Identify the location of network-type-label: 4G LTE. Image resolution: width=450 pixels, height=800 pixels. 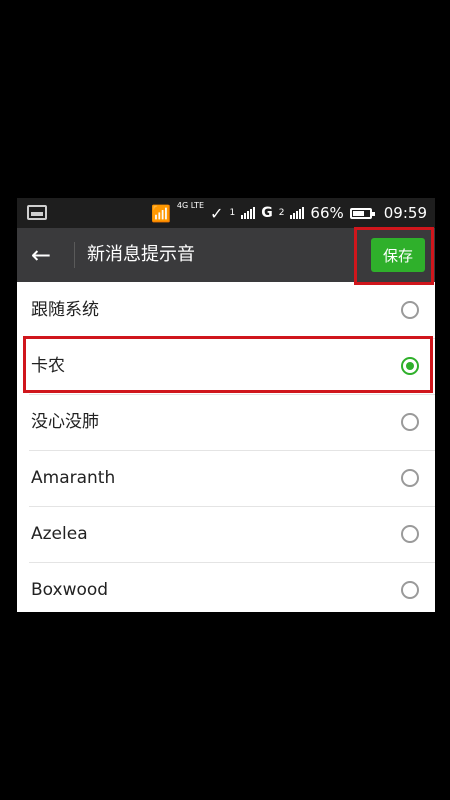
(190, 205).